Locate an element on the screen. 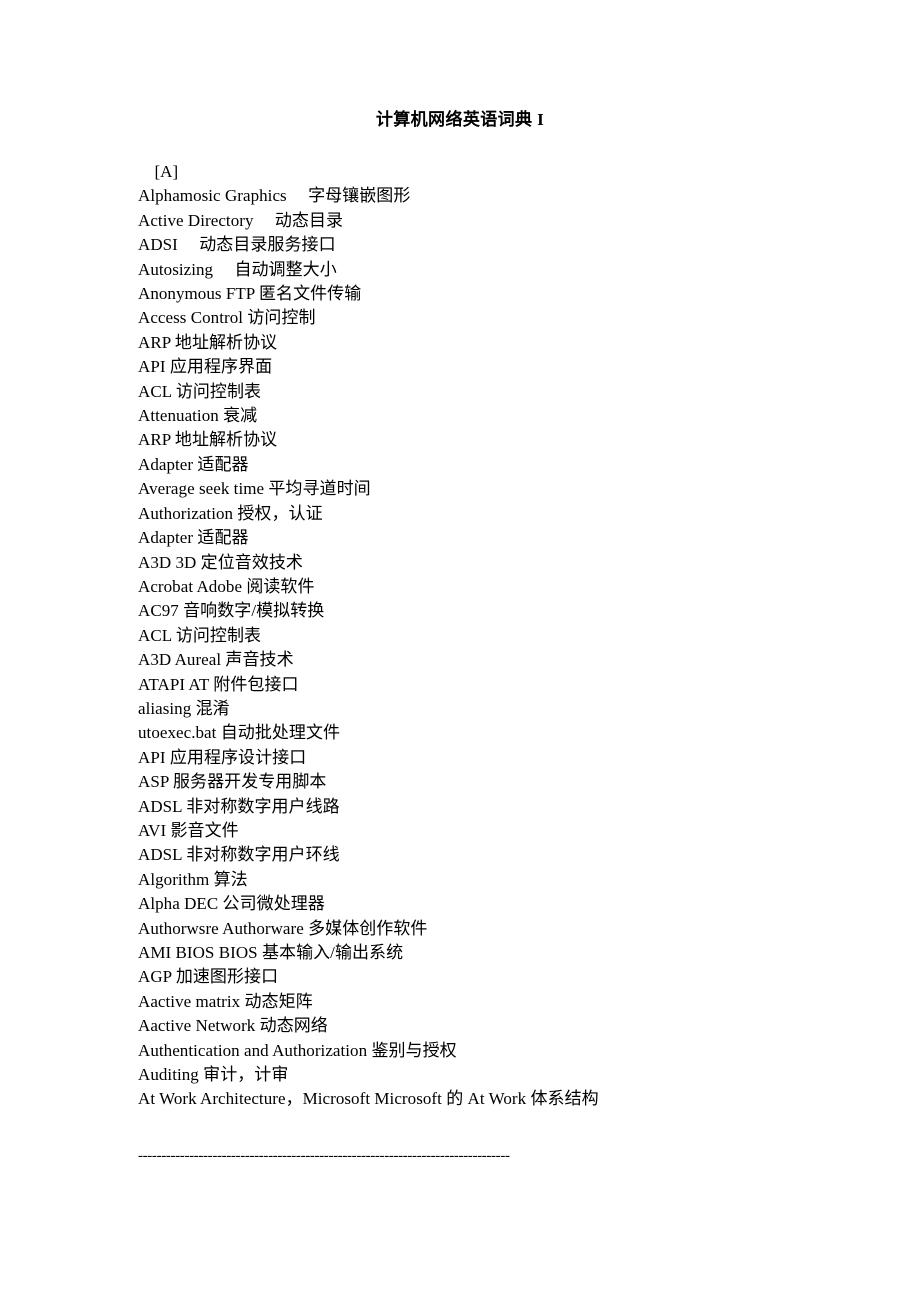 The height and width of the screenshot is (1302, 920). dictionary-entry: AC97 音响数字/模拟转换 is located at coordinates (231, 611).